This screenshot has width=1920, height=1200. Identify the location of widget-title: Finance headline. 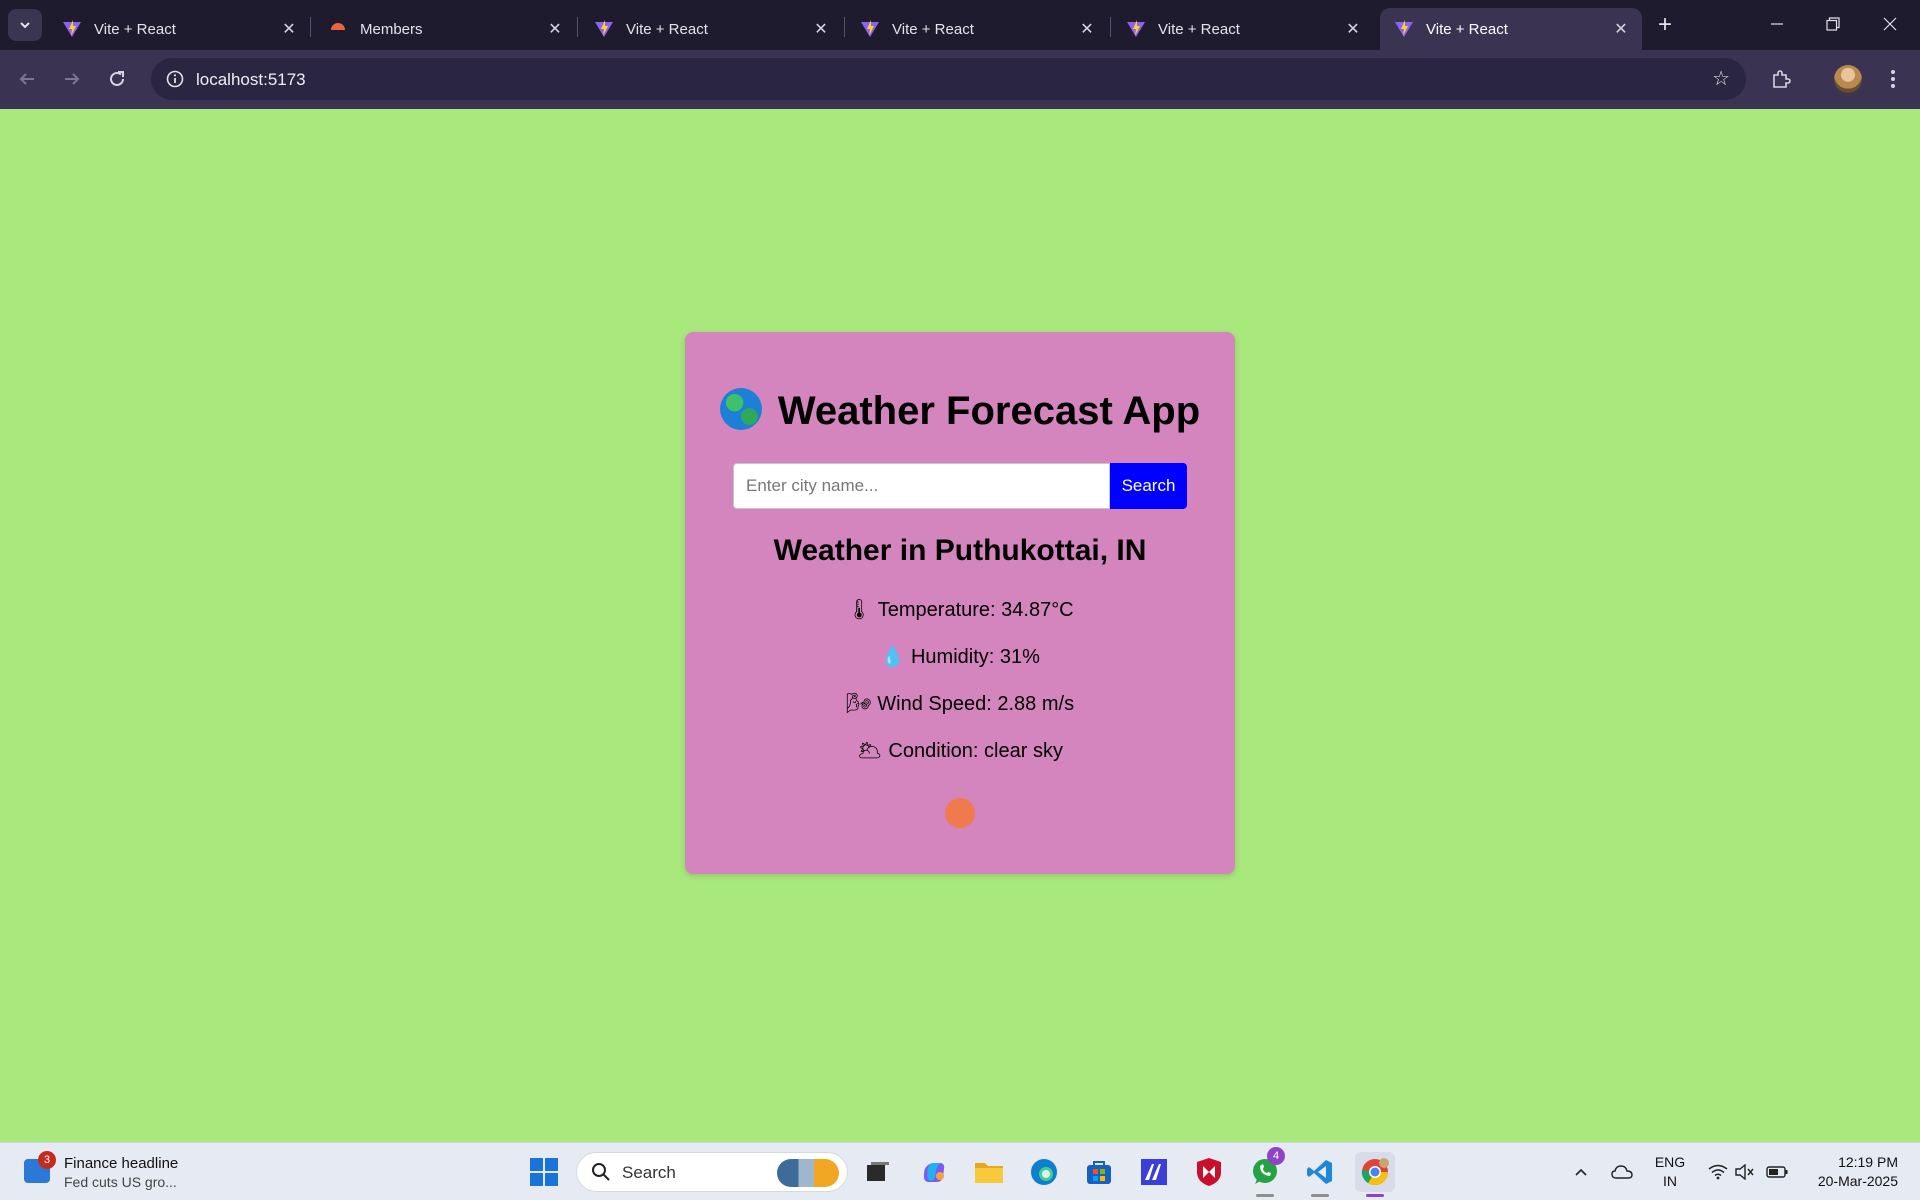
(121, 1163).